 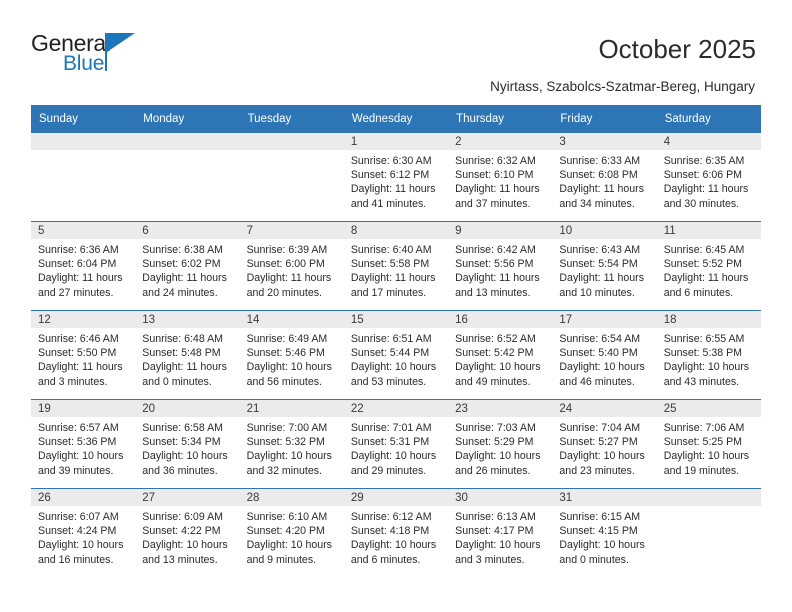 What do you see at coordinates (180, 470) in the screenshot?
I see `daylight-duration-line2: and 36 minutes.` at bounding box center [180, 470].